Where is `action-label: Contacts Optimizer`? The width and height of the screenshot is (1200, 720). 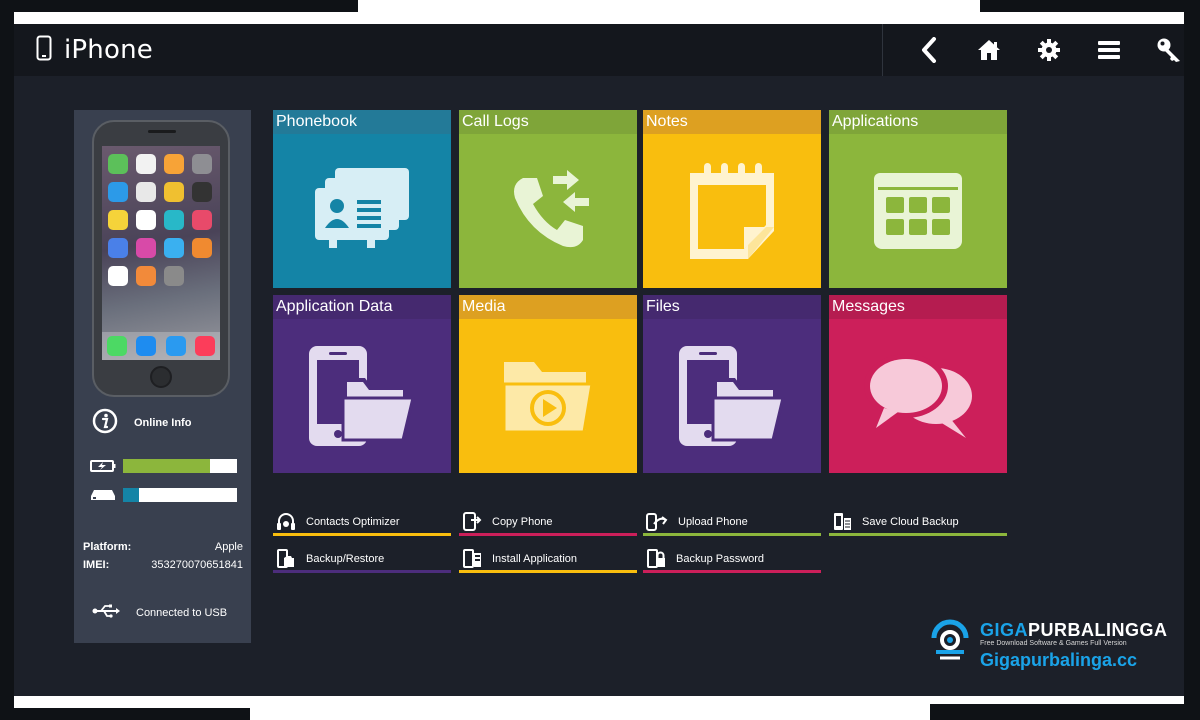
action-label: Contacts Optimizer is located at coordinates (353, 522).